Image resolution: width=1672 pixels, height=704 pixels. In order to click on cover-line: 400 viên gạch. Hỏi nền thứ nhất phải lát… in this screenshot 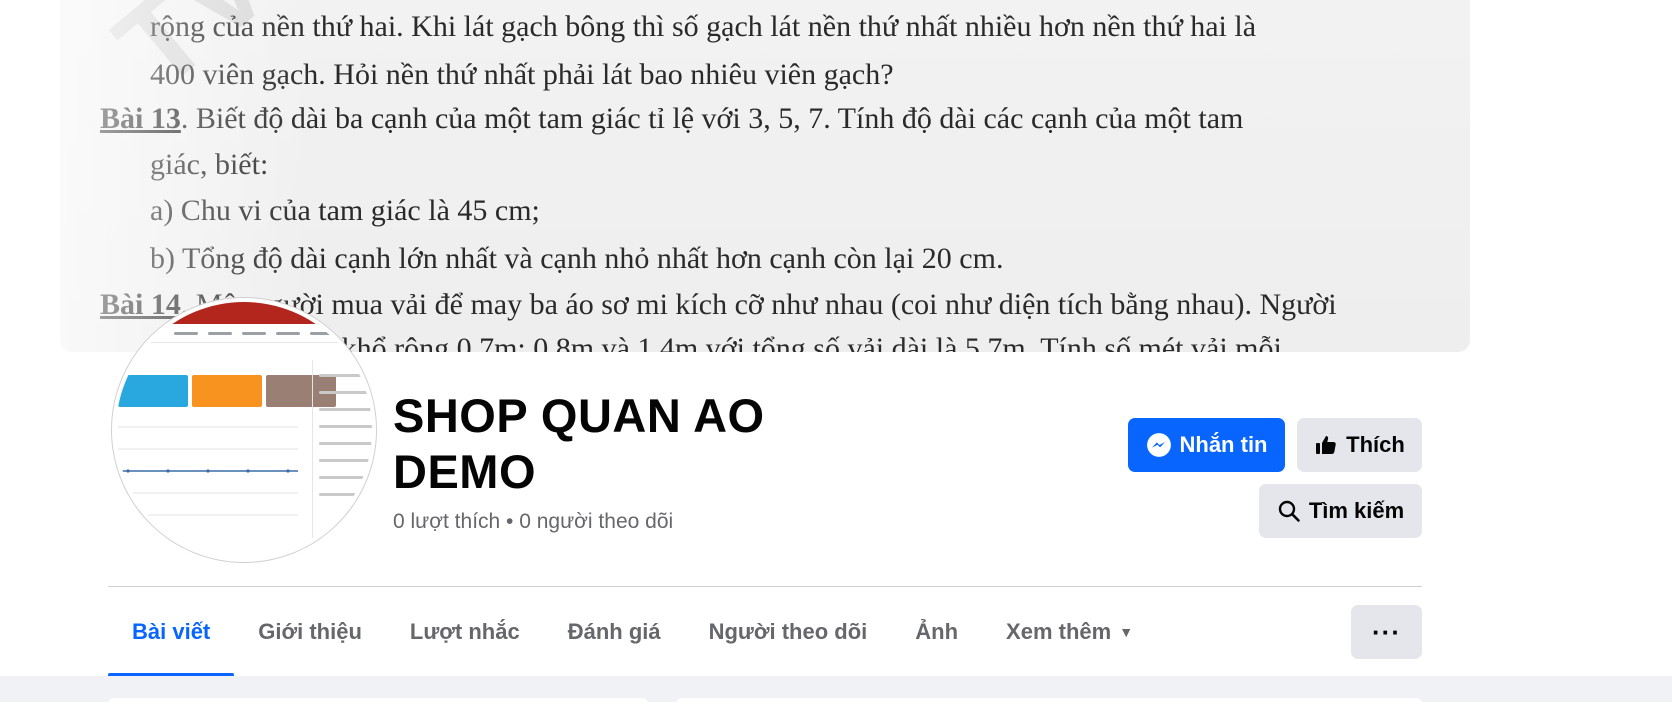, I will do `click(522, 74)`.